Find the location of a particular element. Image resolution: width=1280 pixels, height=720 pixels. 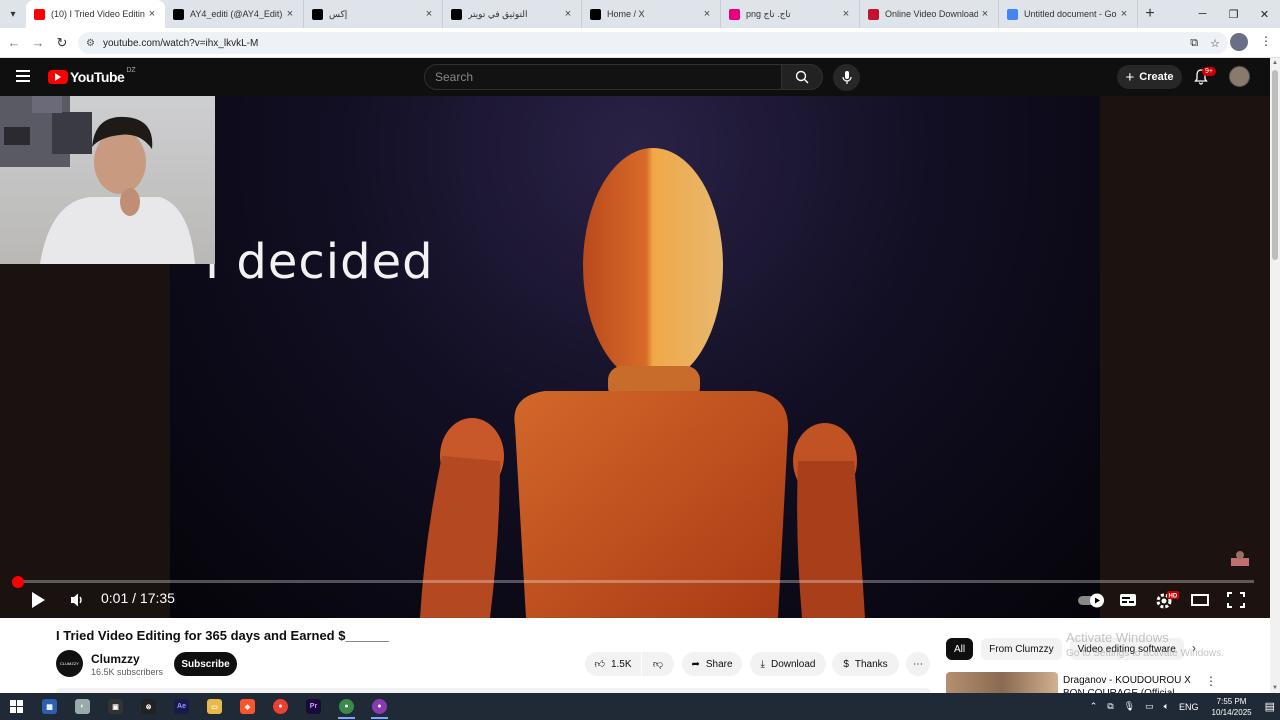

taskbar-store-icon: ▦ is located at coordinates (49, 706).